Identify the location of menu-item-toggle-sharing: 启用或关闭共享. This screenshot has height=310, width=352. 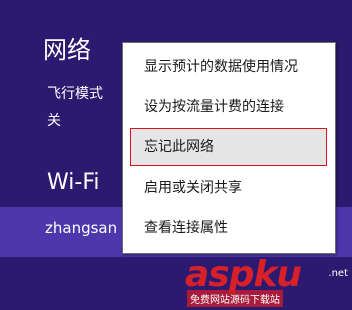
(229, 188).